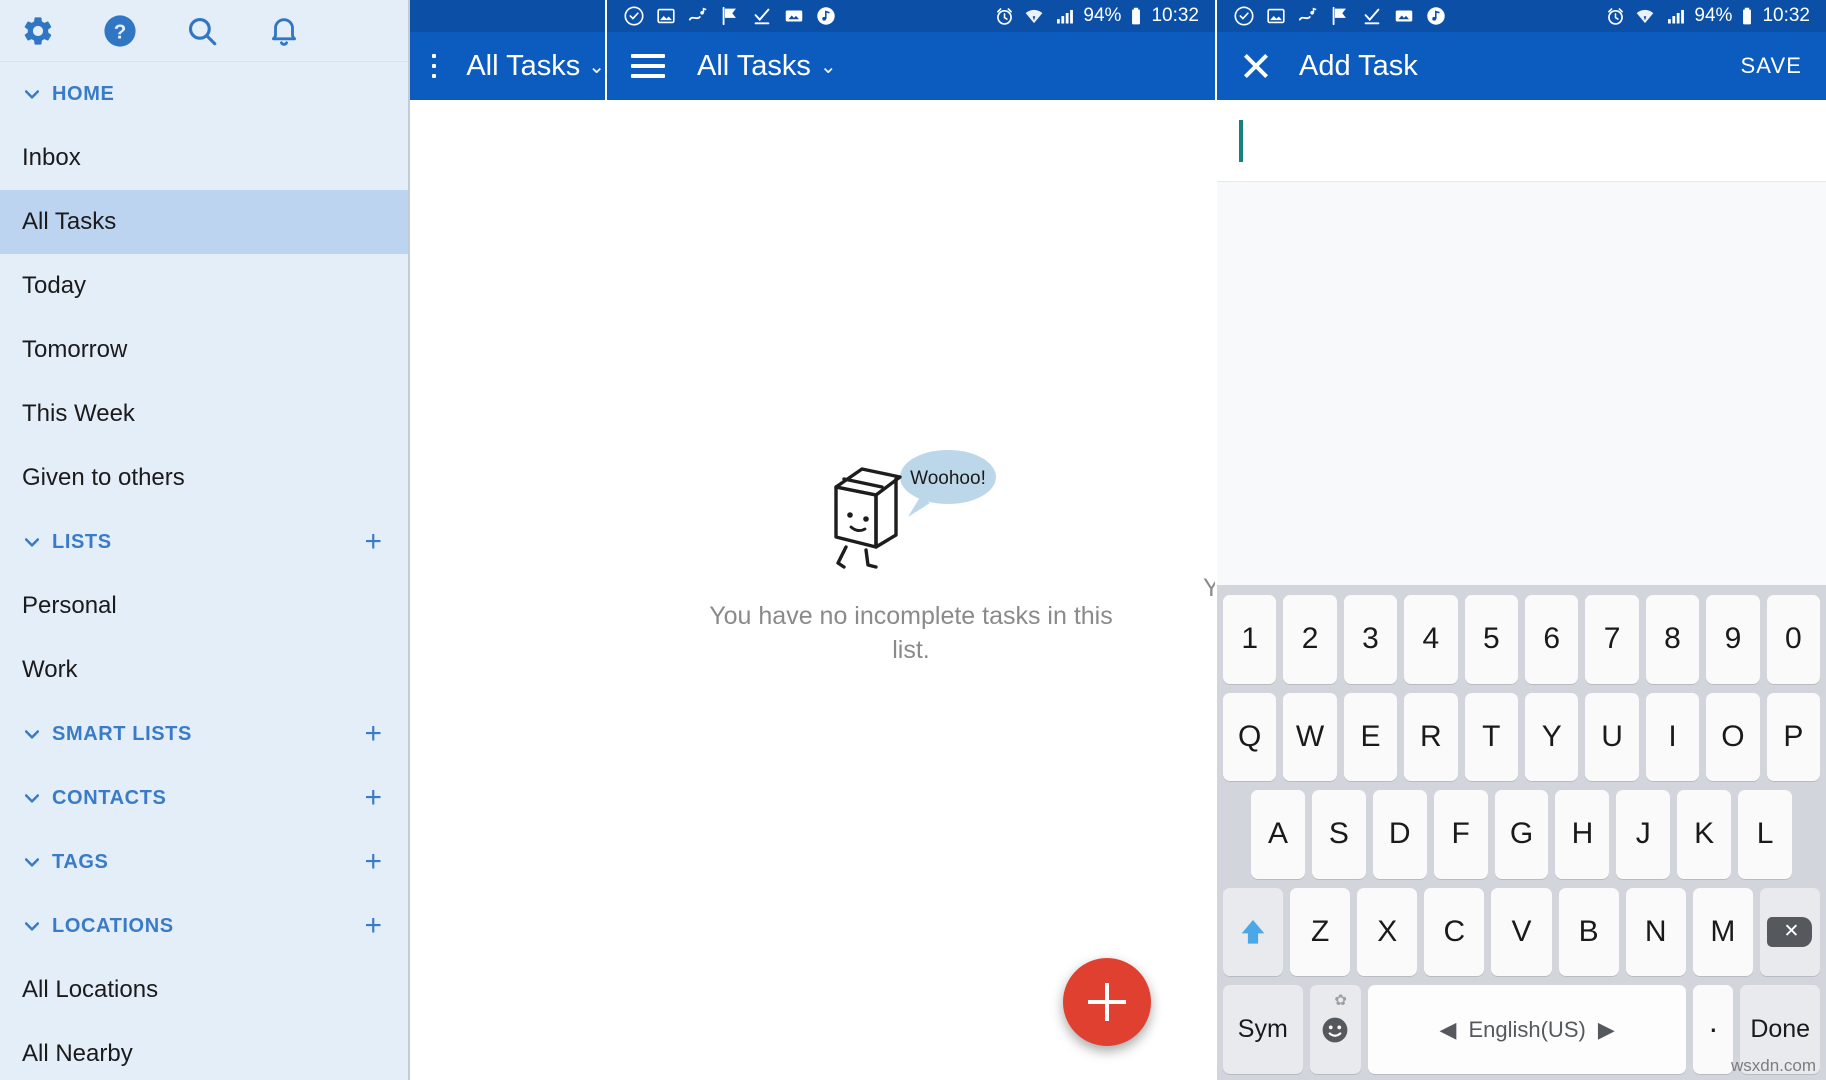  What do you see at coordinates (1338, 834) in the screenshot?
I see `key-s: S` at bounding box center [1338, 834].